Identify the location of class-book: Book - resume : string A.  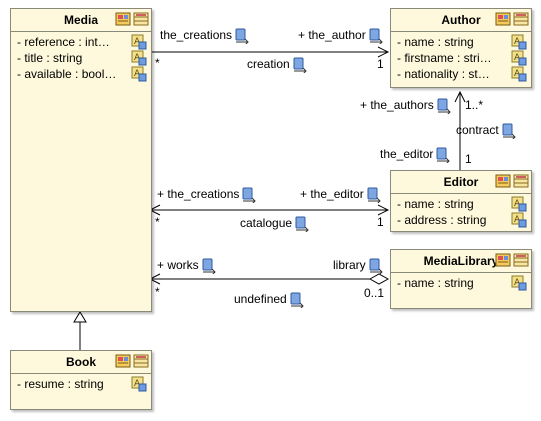
(81, 380).